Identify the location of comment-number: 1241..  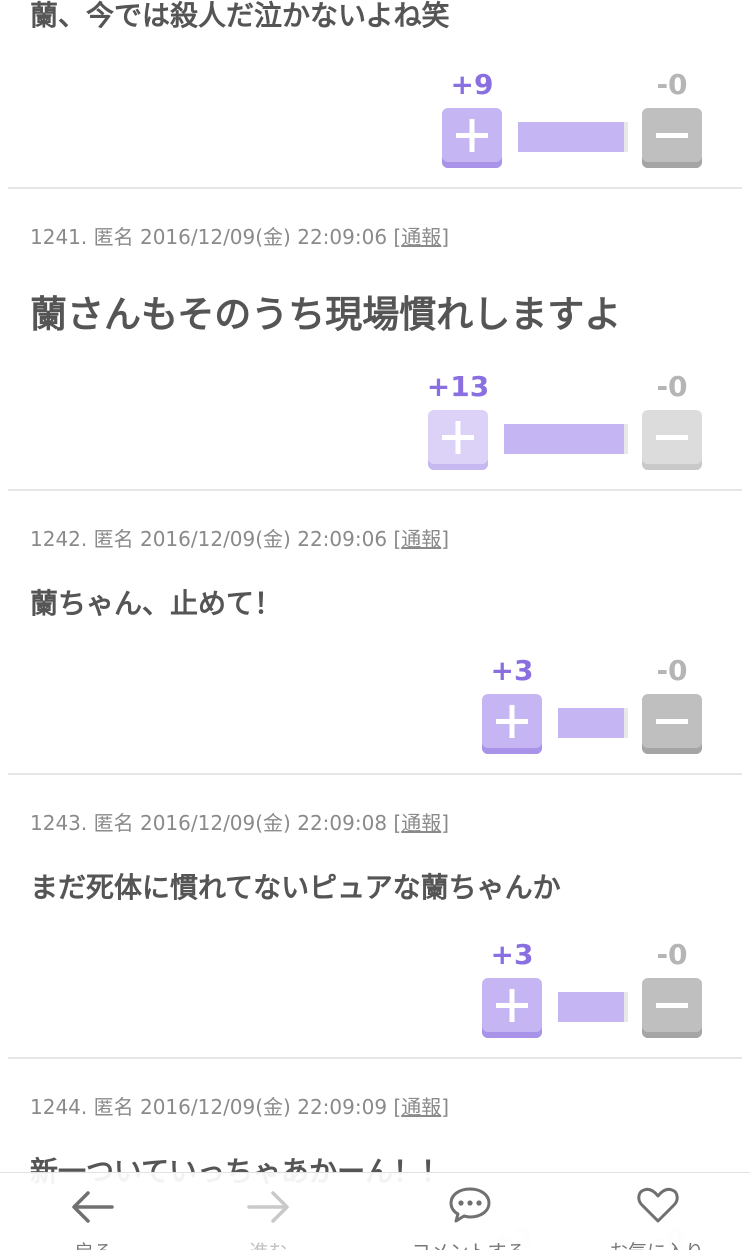
(59, 237).